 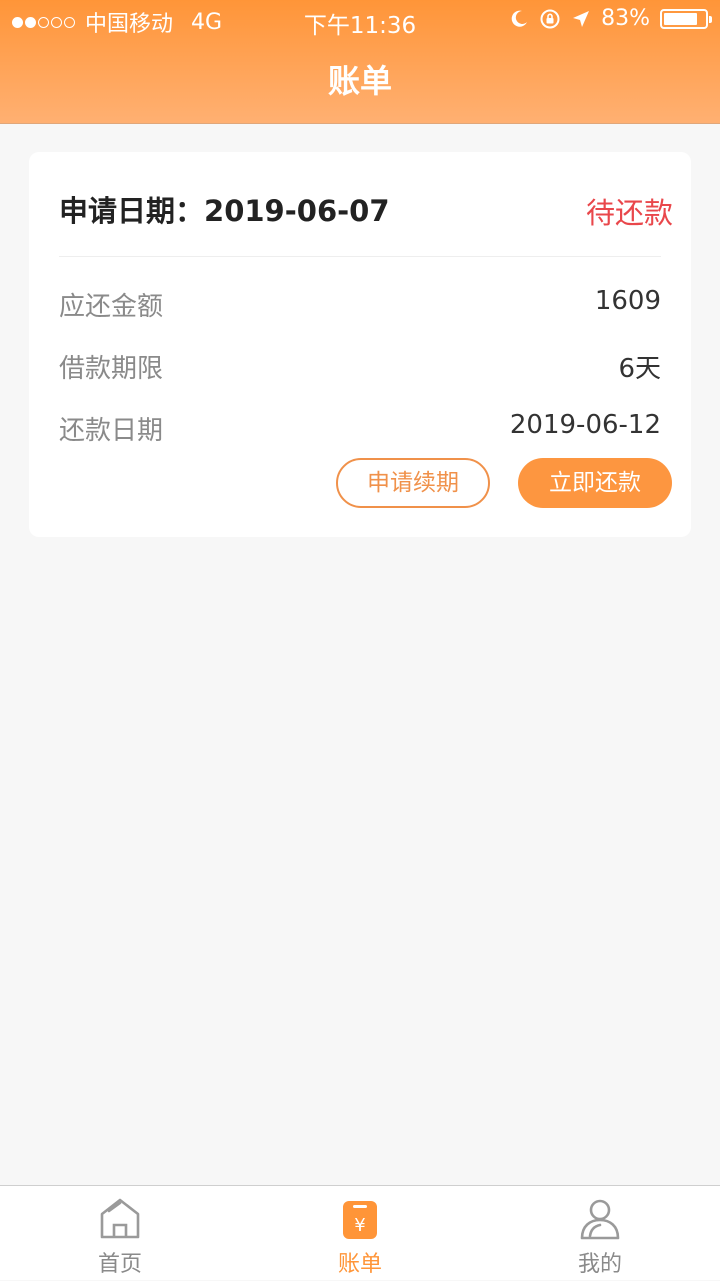 I want to click on amount-due-value: 1609, so click(x=627, y=301).